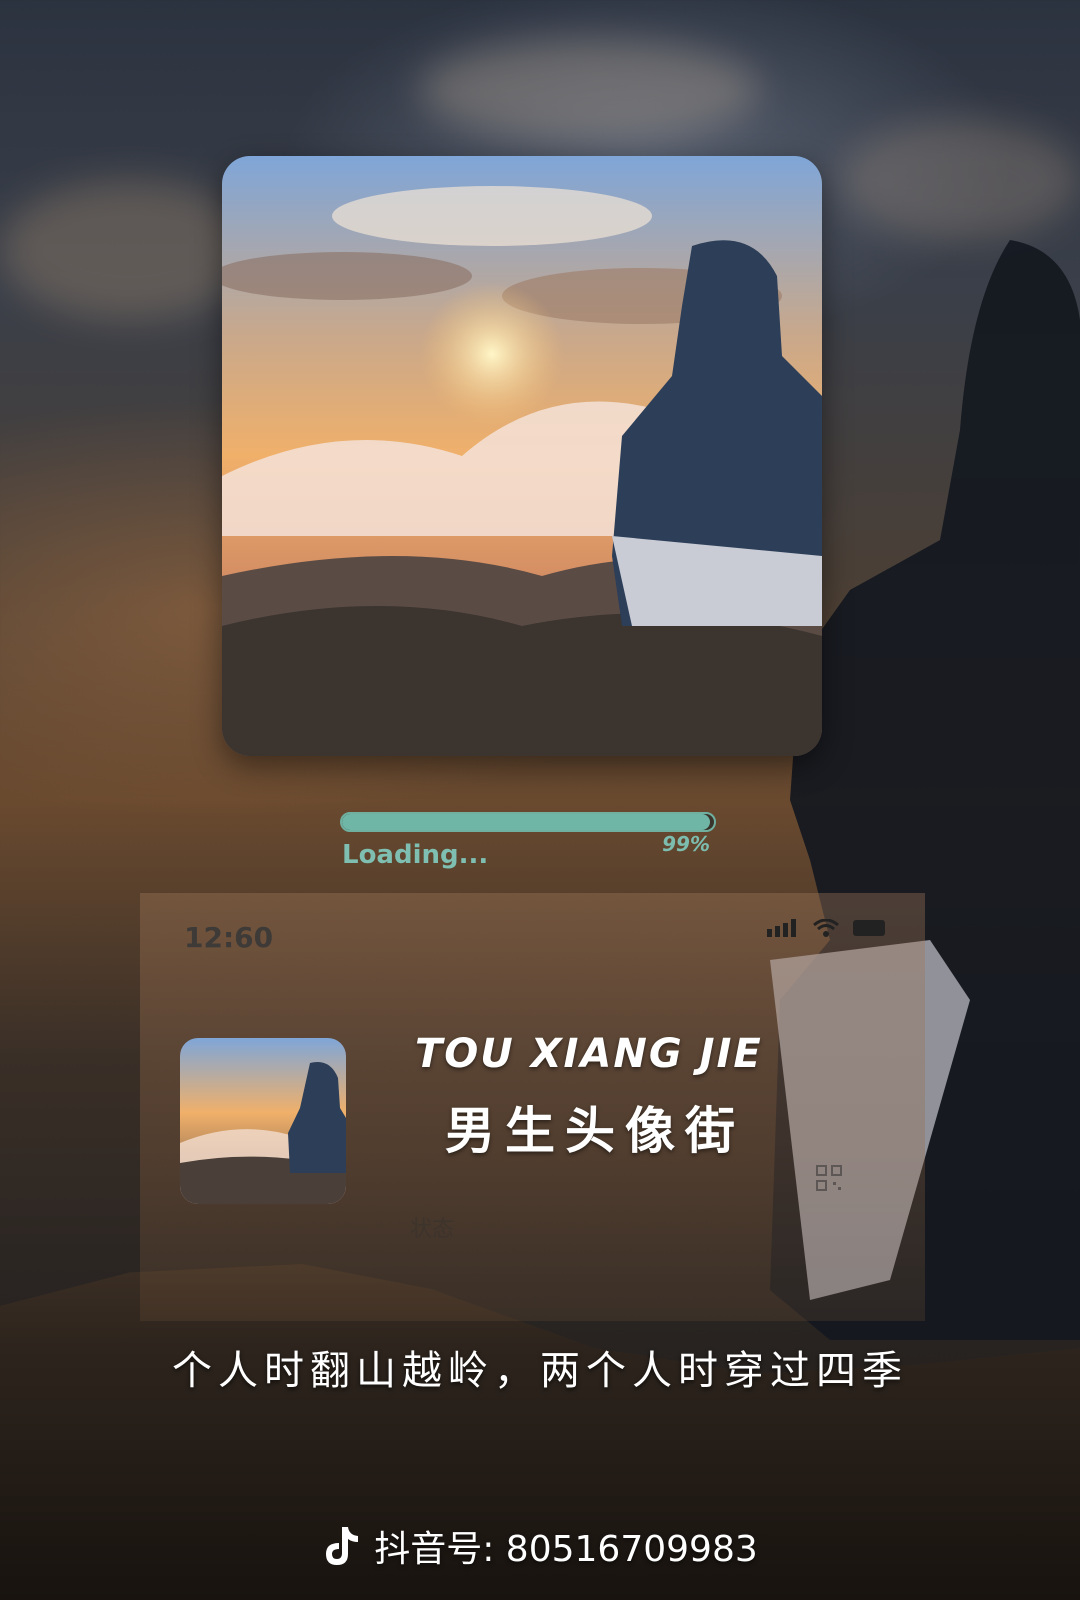 The image size is (1080, 1600). I want to click on progress-bar, so click(528, 822).